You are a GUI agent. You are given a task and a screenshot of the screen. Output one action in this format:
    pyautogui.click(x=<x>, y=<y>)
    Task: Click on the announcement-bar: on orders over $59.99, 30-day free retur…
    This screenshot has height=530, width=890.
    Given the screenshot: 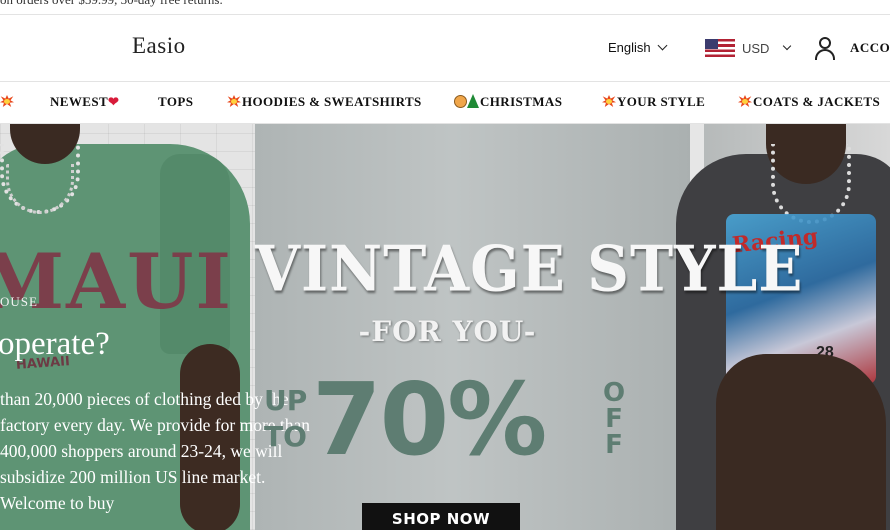 What is the action you would take?
    pyautogui.click(x=445, y=7)
    